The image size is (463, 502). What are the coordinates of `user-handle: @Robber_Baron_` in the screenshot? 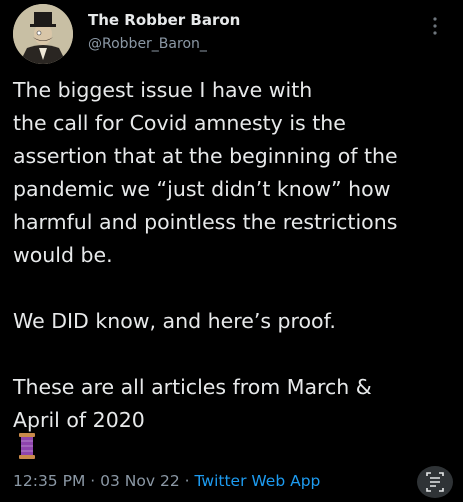 It's located at (147, 44).